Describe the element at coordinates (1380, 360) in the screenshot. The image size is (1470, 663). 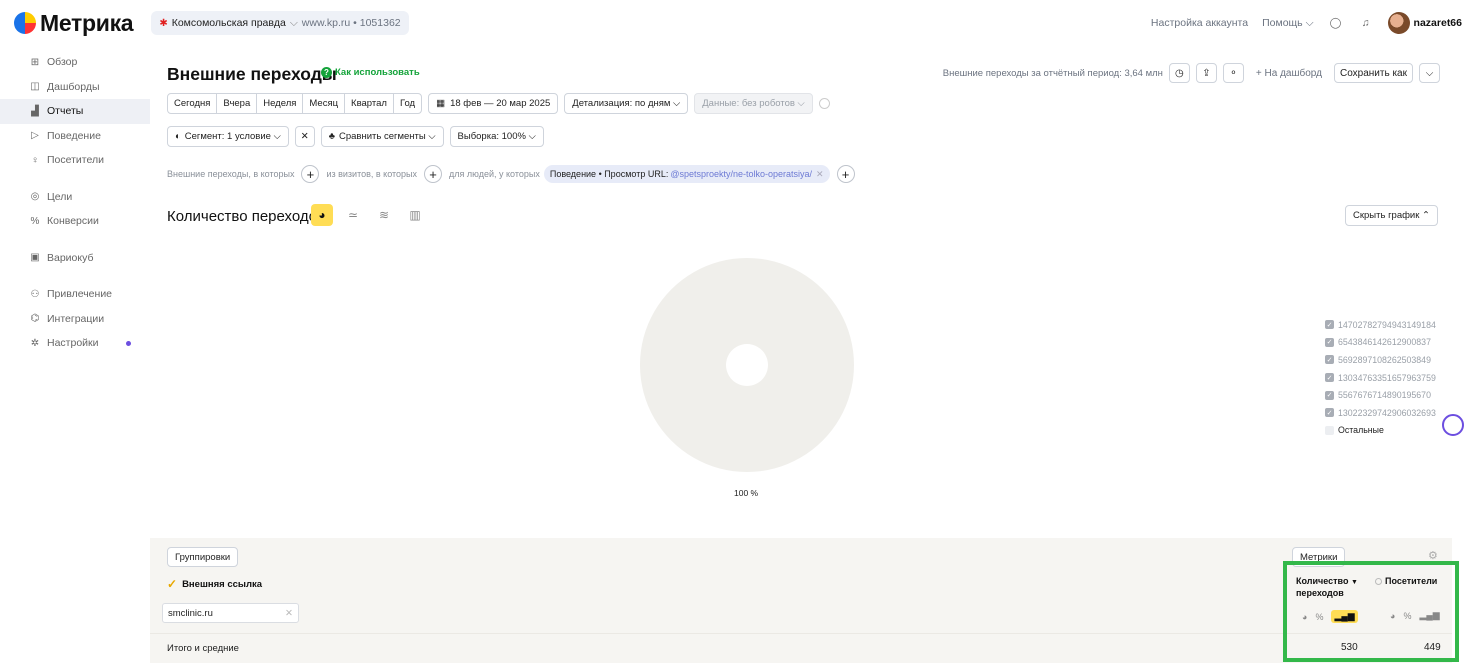
I see `legend-item: ✓ 5692897108262503849` at that location.